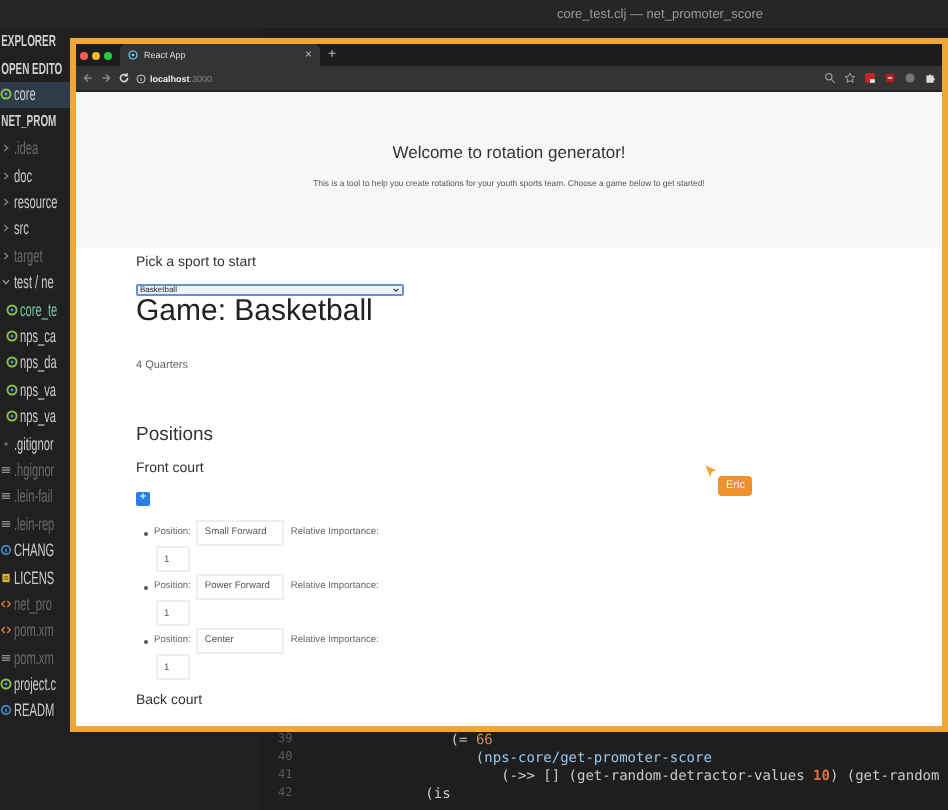  Describe the element at coordinates (396, 290) in the screenshot. I see `caret-icon` at that location.